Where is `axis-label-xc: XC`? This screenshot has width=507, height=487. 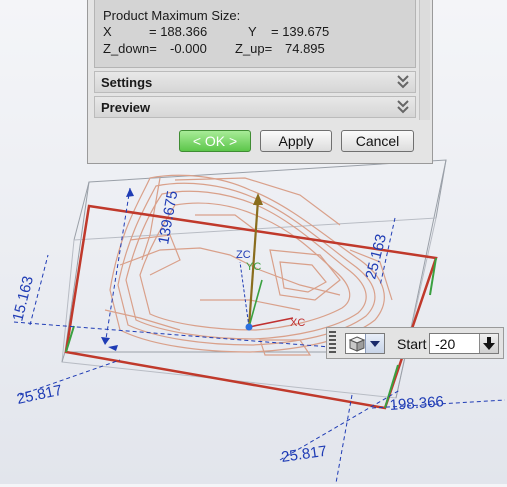 axis-label-xc: XC is located at coordinates (297, 323).